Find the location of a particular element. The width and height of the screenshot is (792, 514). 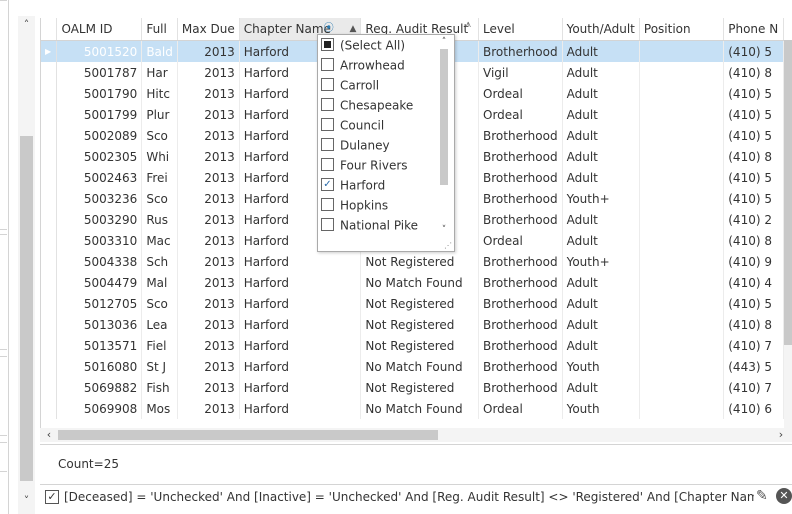

cell-id: 5004479 is located at coordinates (99, 282).